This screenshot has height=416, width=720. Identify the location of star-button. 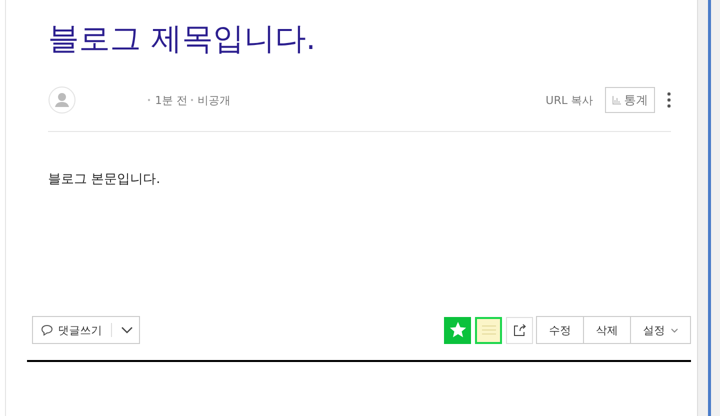
(457, 330).